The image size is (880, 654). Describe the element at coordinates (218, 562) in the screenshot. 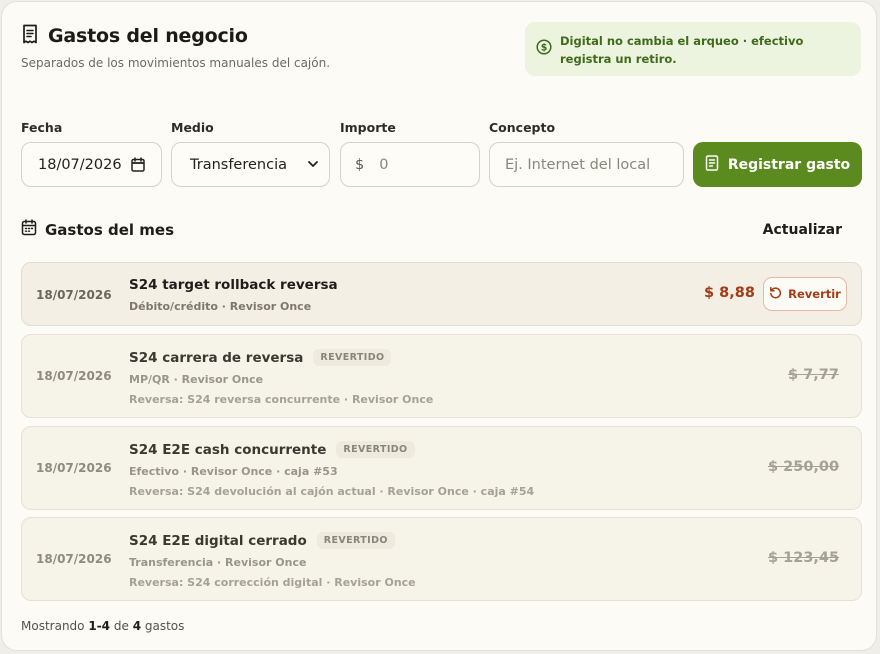

I see `expense-meta: Transferencia · Revisor Once` at that location.